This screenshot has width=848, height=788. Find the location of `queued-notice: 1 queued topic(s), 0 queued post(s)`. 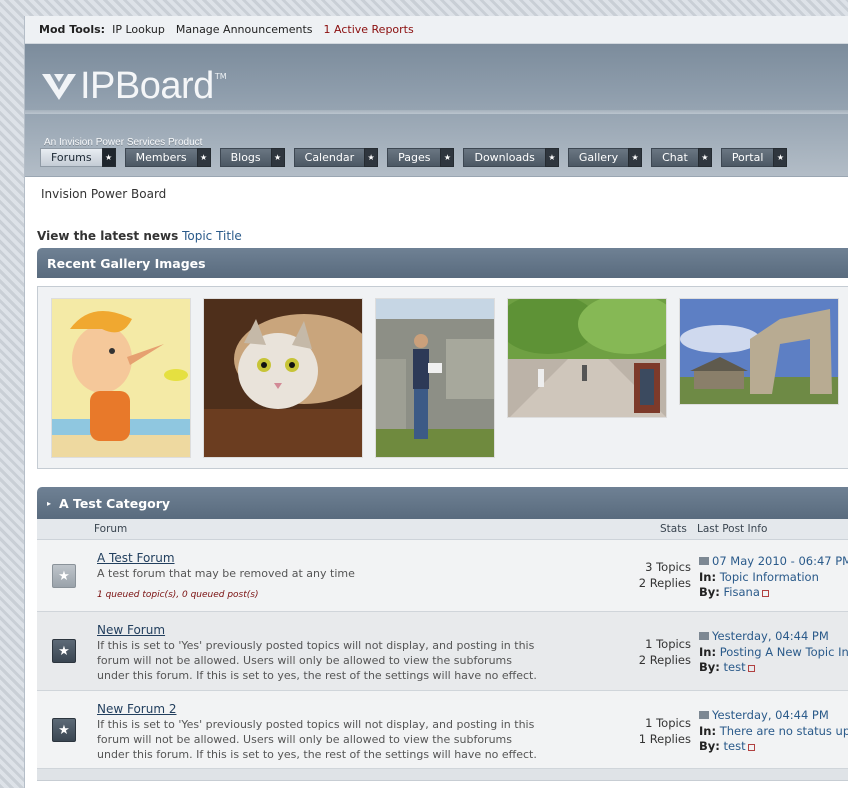

queued-notice: 1 queued topic(s), 0 queued post(s) is located at coordinates (178, 595).